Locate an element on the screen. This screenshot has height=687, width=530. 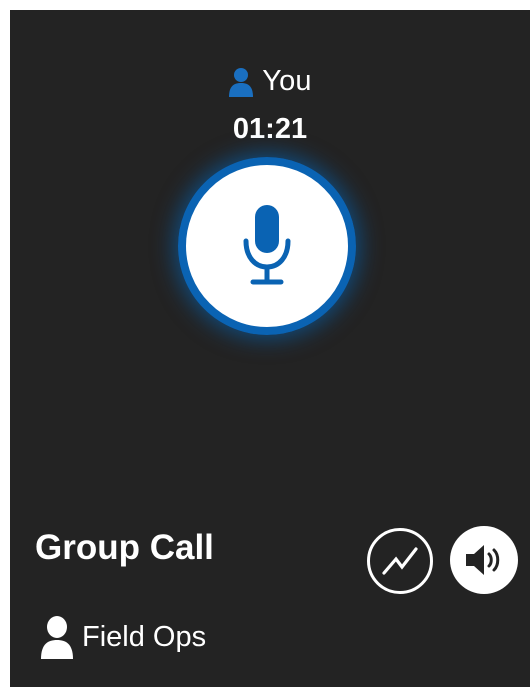
push-to-talk-glow is located at coordinates (267, 246).